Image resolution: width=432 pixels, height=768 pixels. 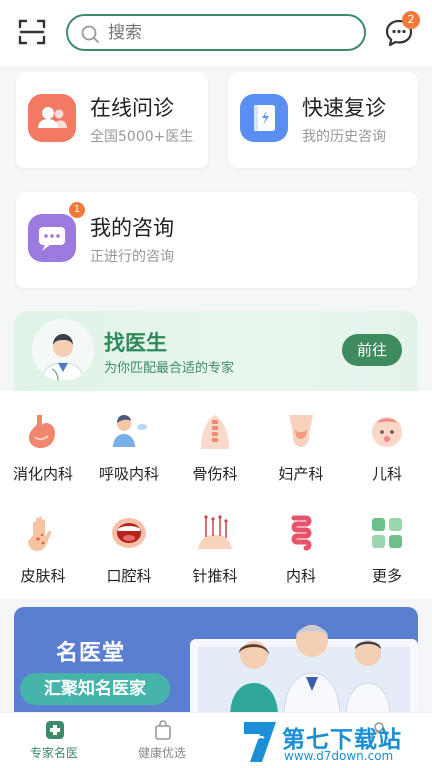 I want to click on top-bar: 2, so click(x=216, y=33).